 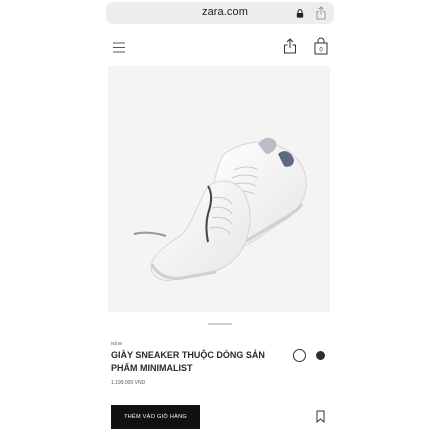 What do you see at coordinates (117, 343) in the screenshot?
I see `new-badge: NEW` at bounding box center [117, 343].